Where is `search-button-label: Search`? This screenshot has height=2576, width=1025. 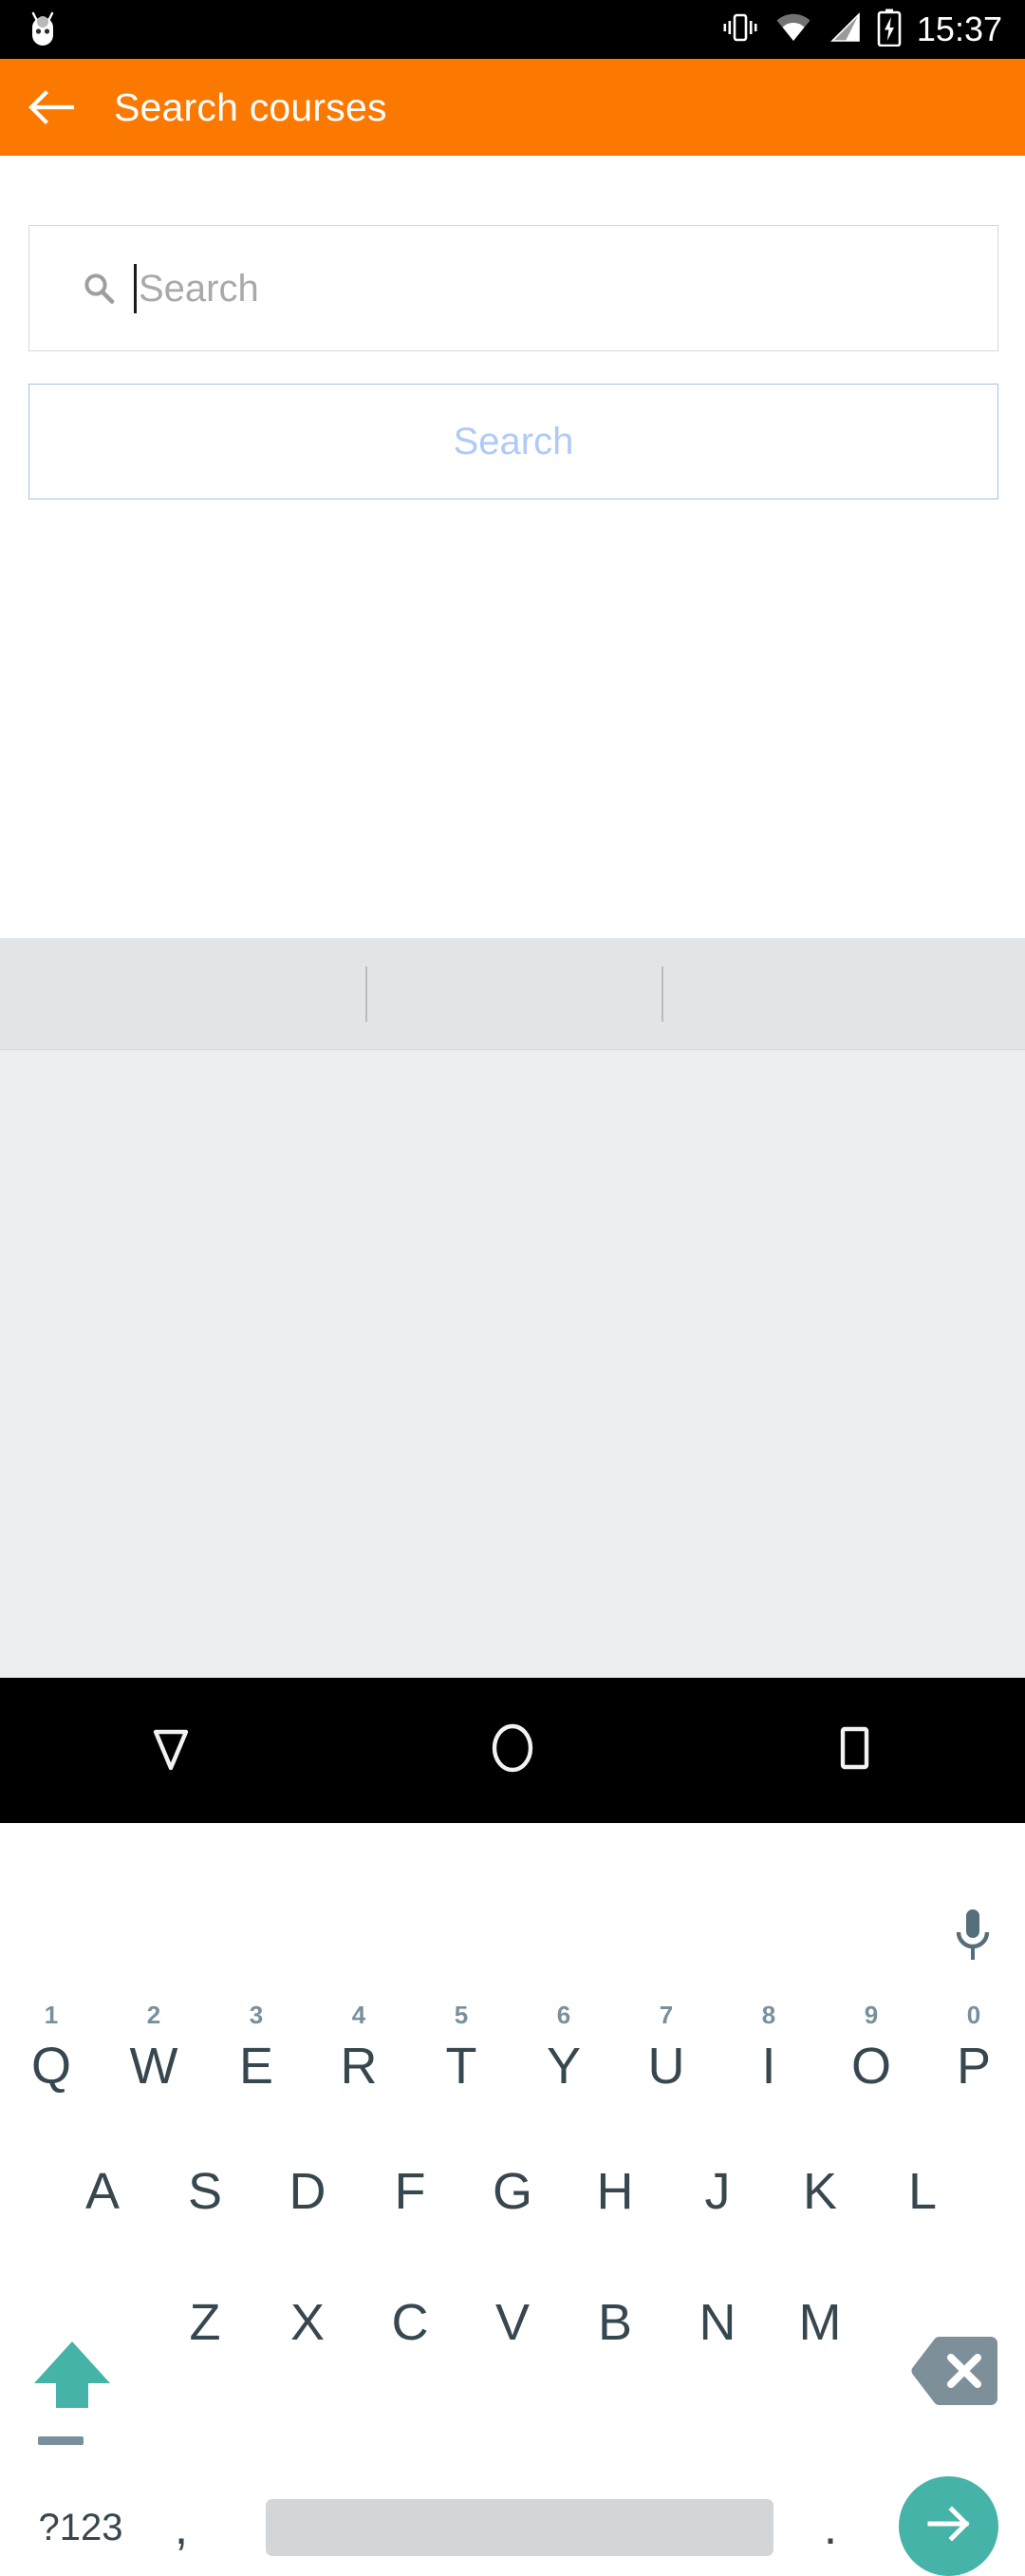 search-button-label: Search is located at coordinates (514, 441).